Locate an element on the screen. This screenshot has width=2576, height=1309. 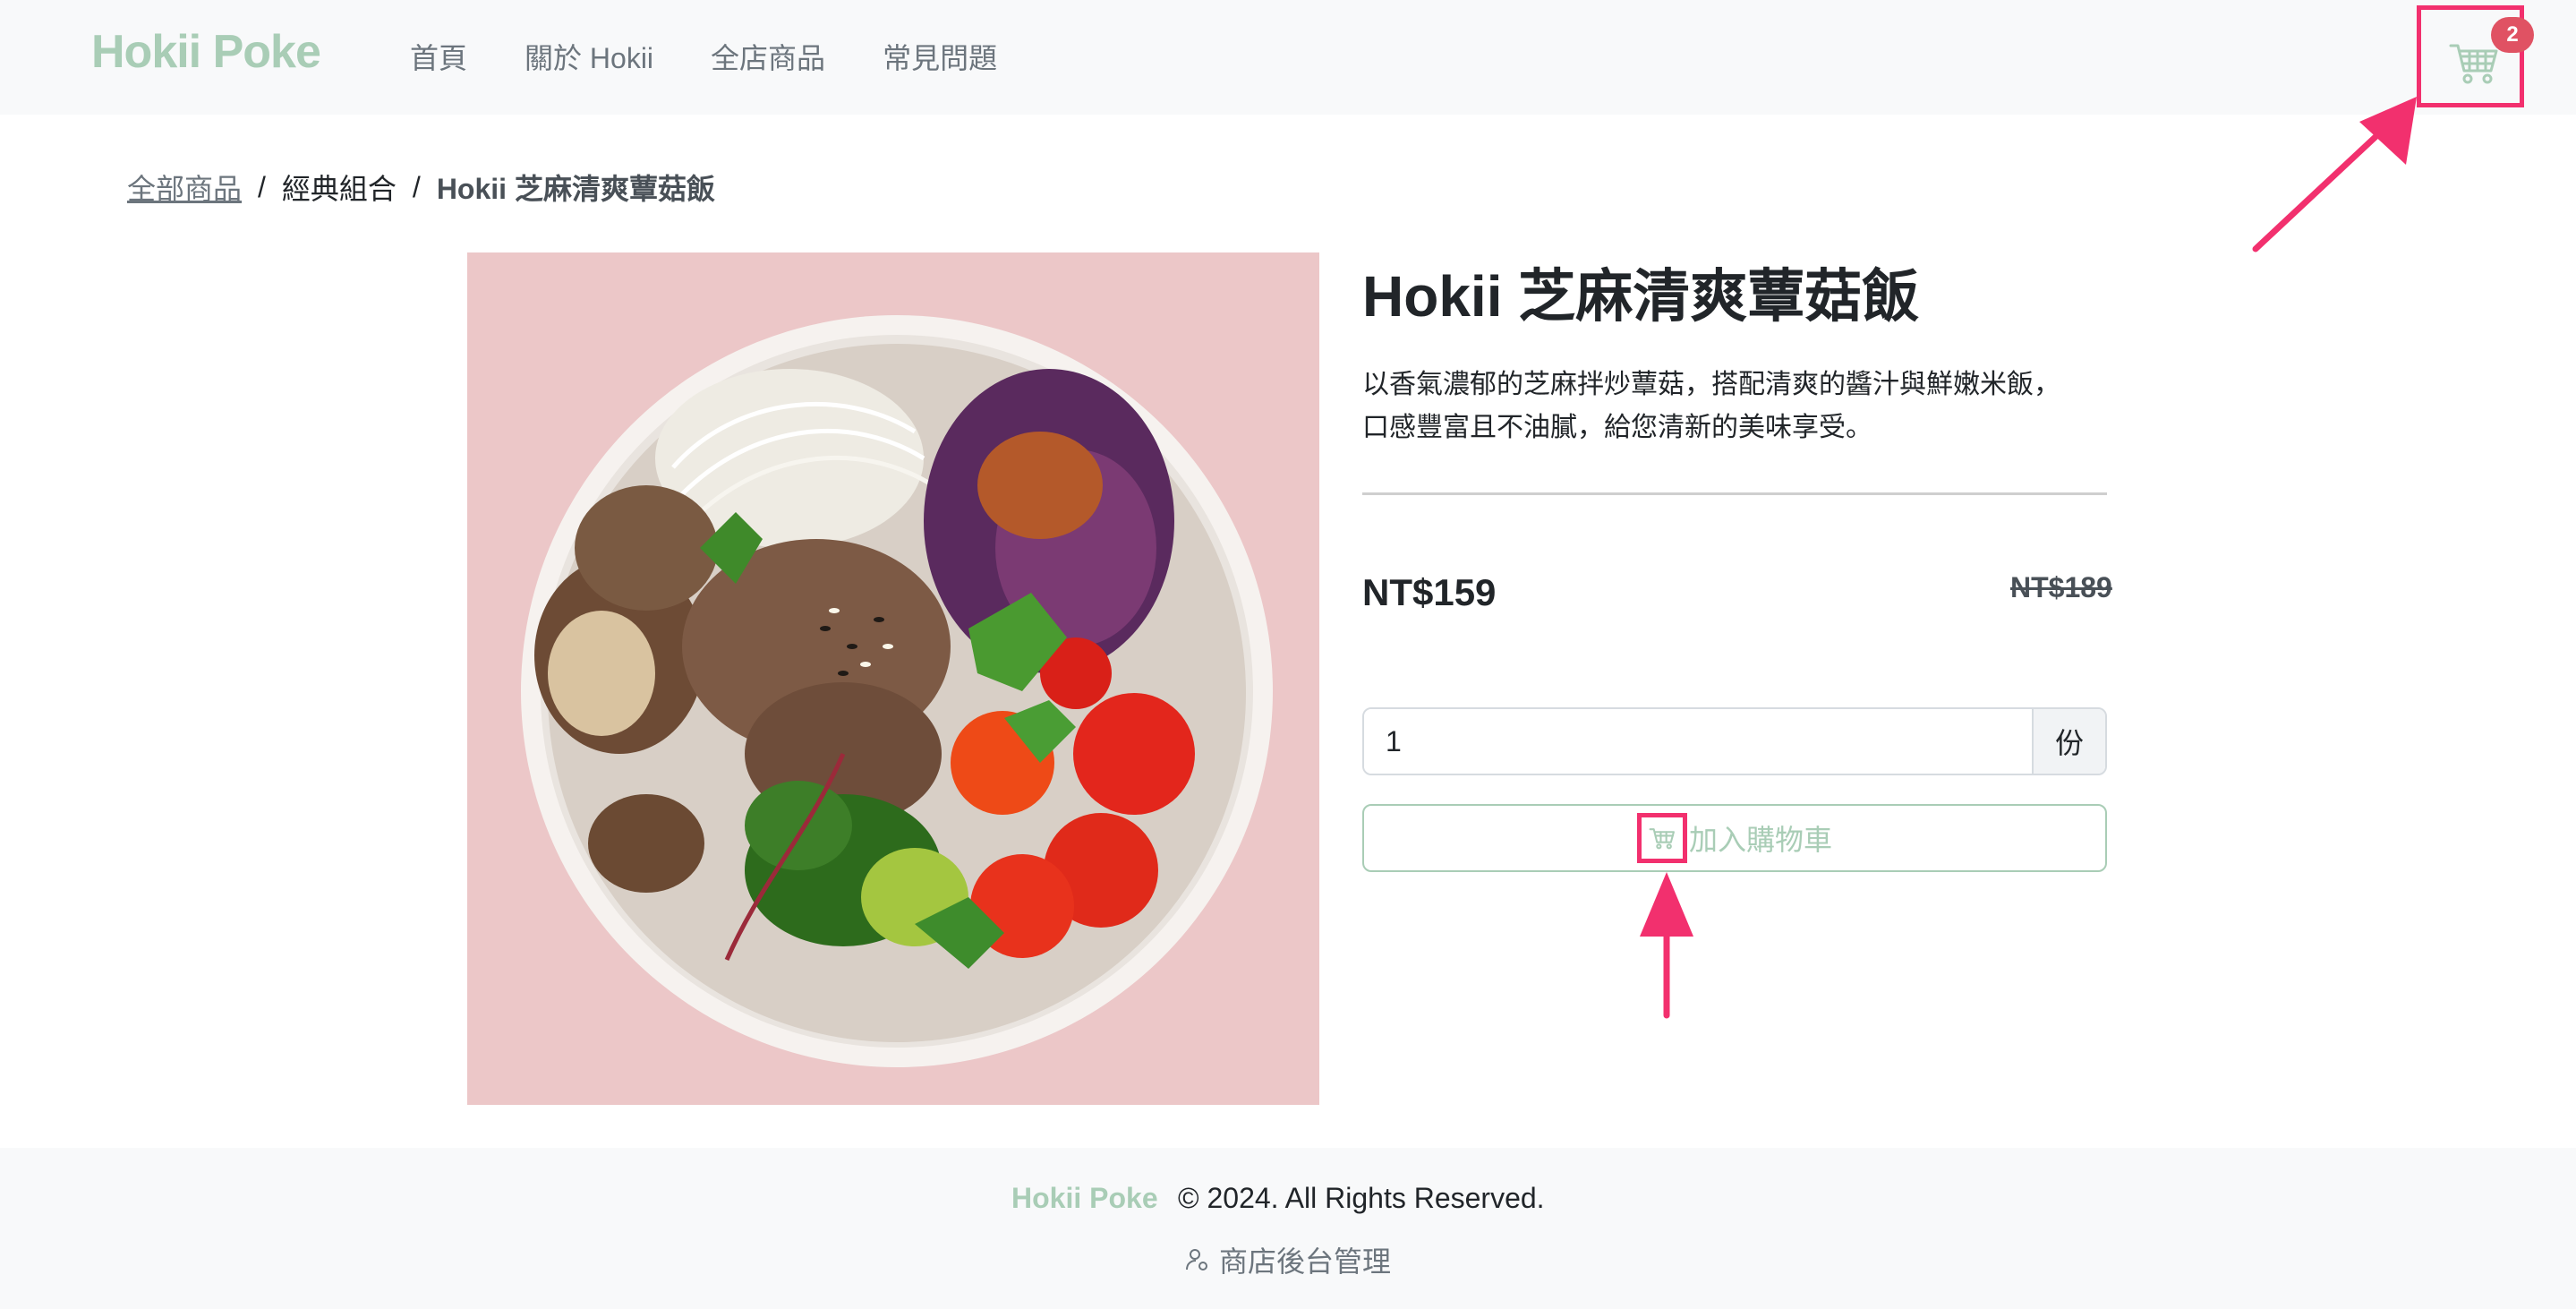
quantity-input-group: 份 is located at coordinates (1734, 741).